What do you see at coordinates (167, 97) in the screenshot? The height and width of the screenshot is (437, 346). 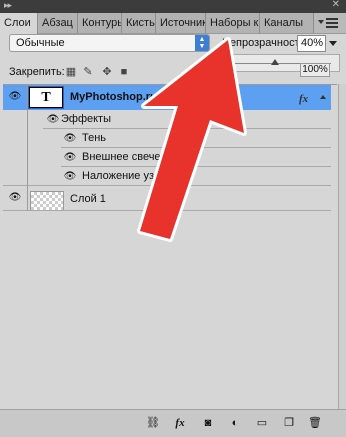 I see `layer-row-text: 👁 T MyPhotoshop.ru fx` at bounding box center [167, 97].